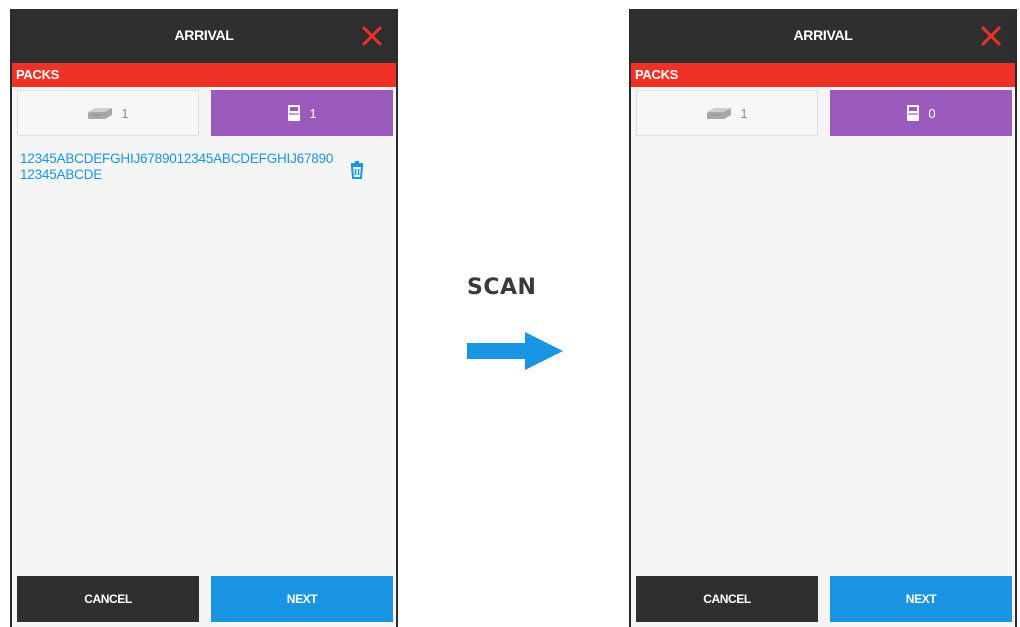 This screenshot has width=1020, height=627. Describe the element at coordinates (932, 113) in the screenshot. I see `tab-count: 0` at that location.